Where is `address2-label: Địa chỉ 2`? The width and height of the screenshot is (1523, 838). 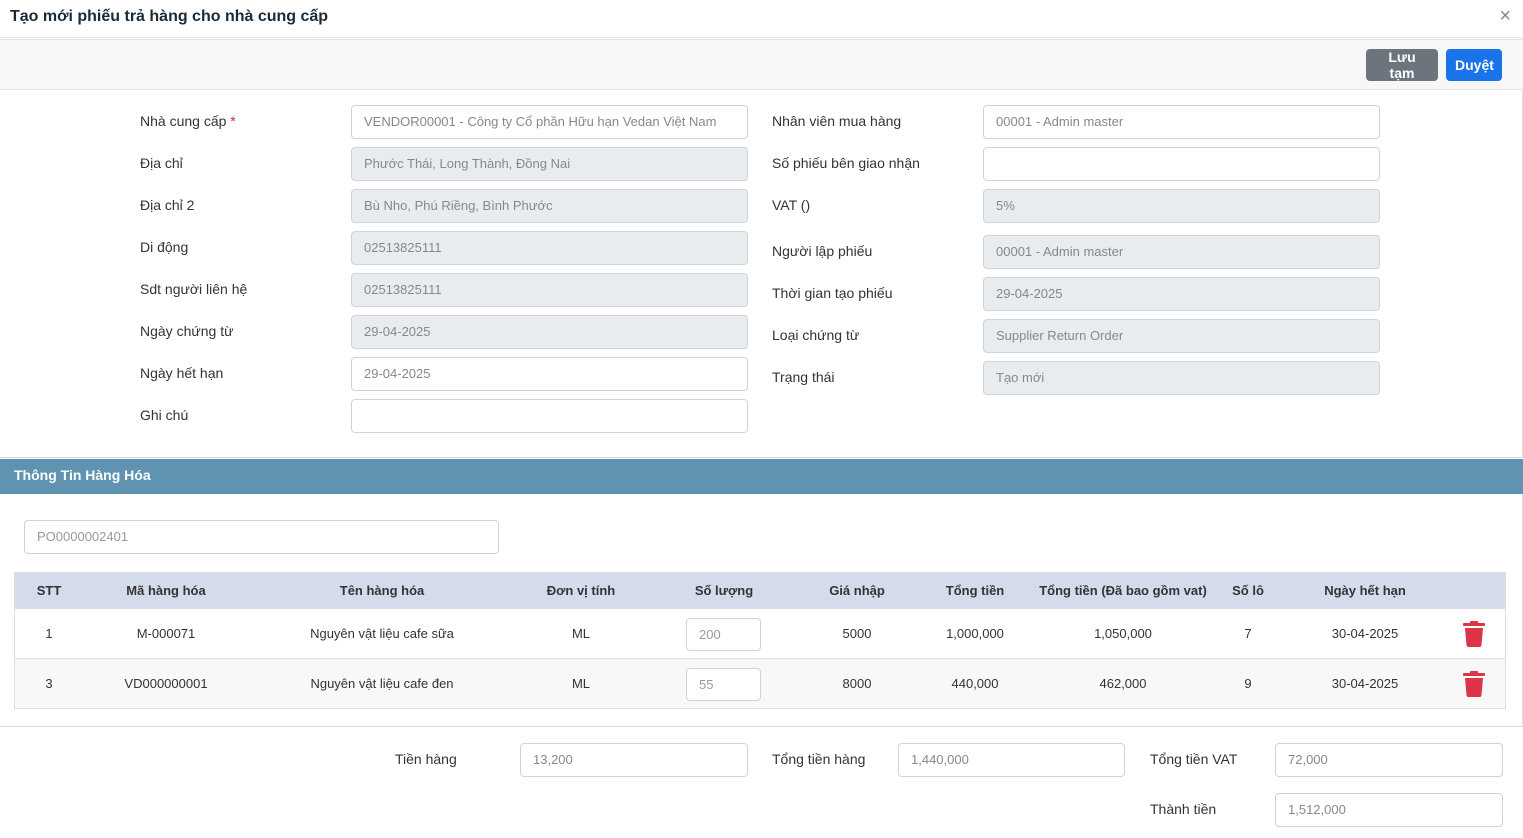 address2-label: Địa chỉ 2 is located at coordinates (167, 205).